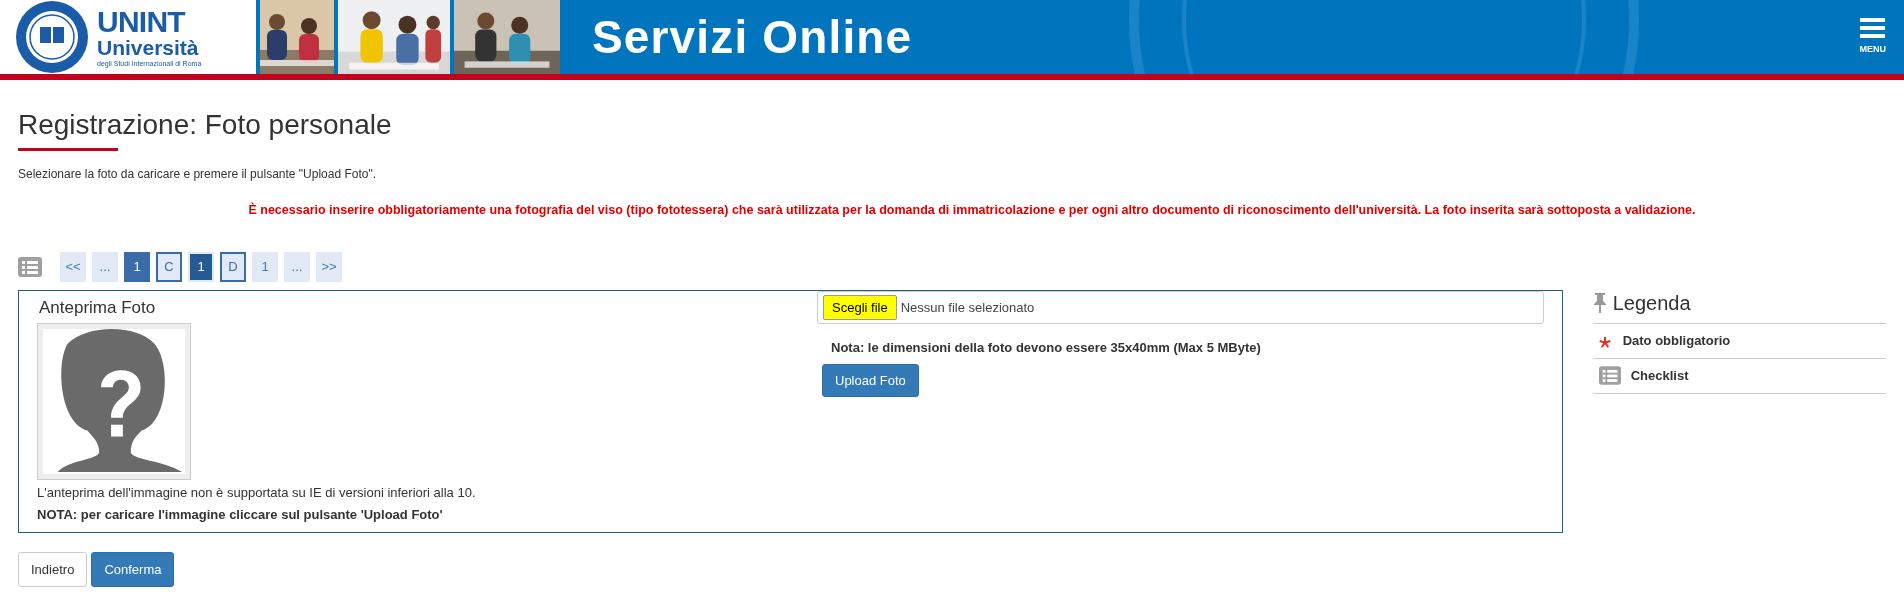 The width and height of the screenshot is (1904, 607). I want to click on legend-title: Legenda, so click(1651, 303).